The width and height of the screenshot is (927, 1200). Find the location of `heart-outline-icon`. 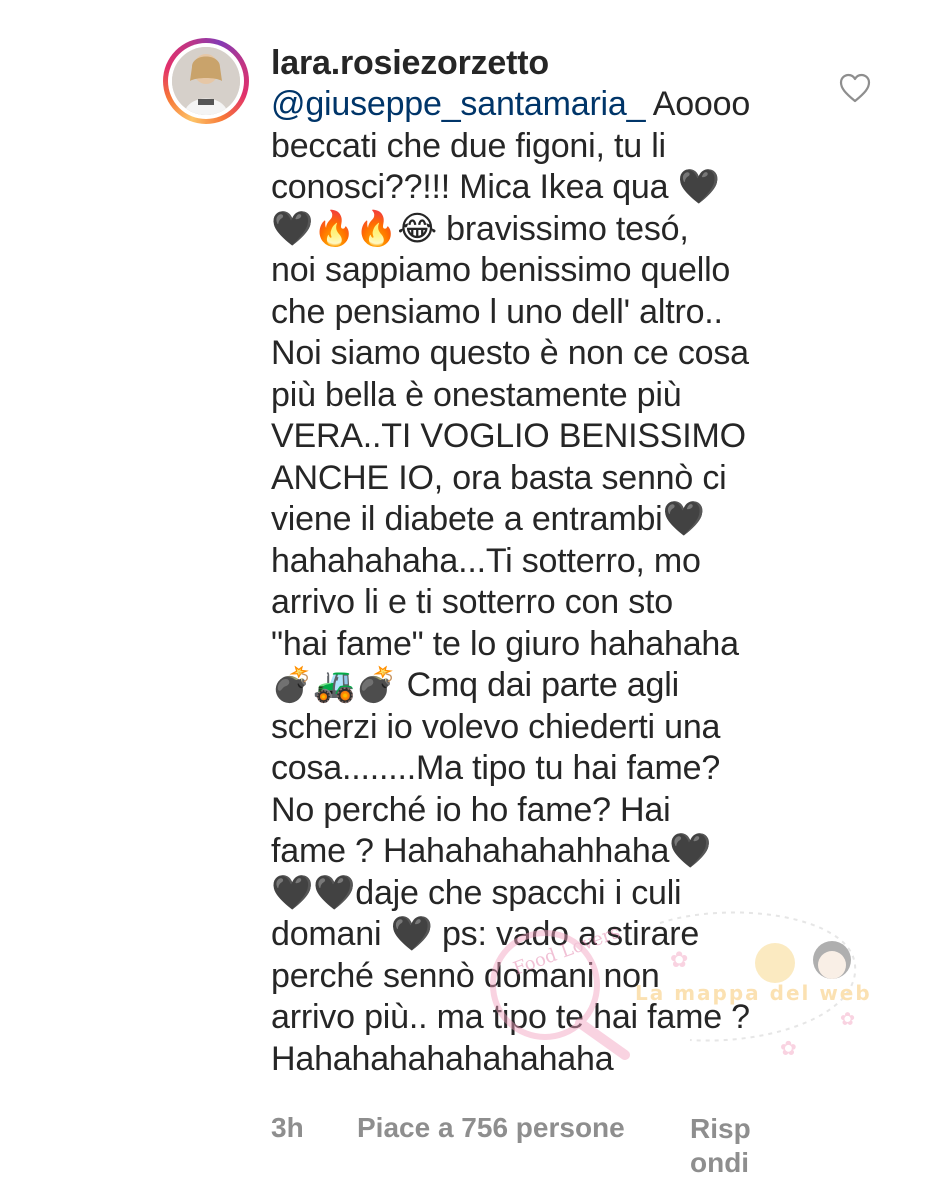

heart-outline-icon is located at coordinates (855, 88).